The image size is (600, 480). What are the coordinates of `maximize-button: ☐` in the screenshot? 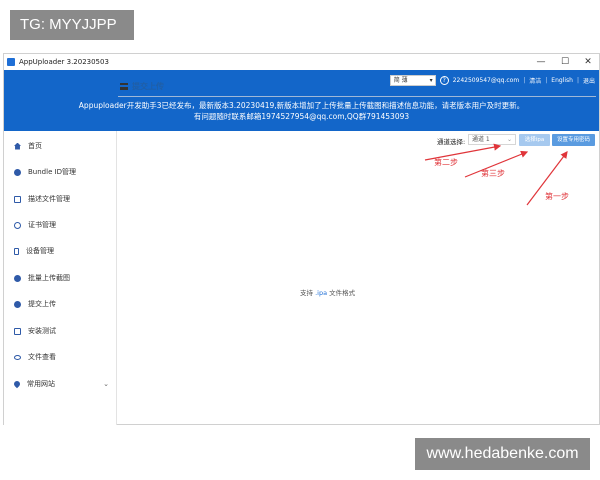 It's located at (565, 62).